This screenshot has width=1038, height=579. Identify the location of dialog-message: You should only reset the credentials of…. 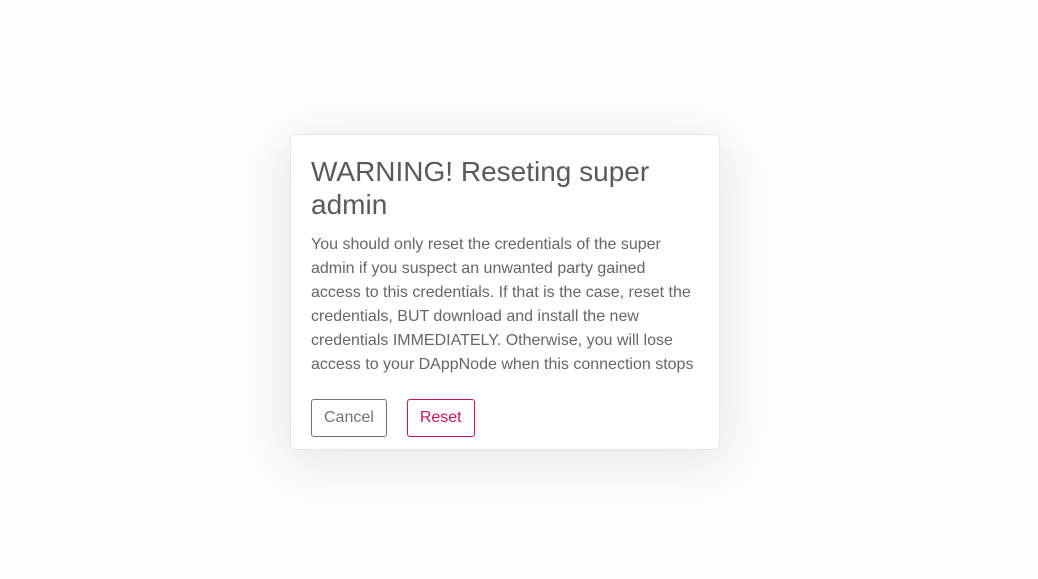
(502, 304).